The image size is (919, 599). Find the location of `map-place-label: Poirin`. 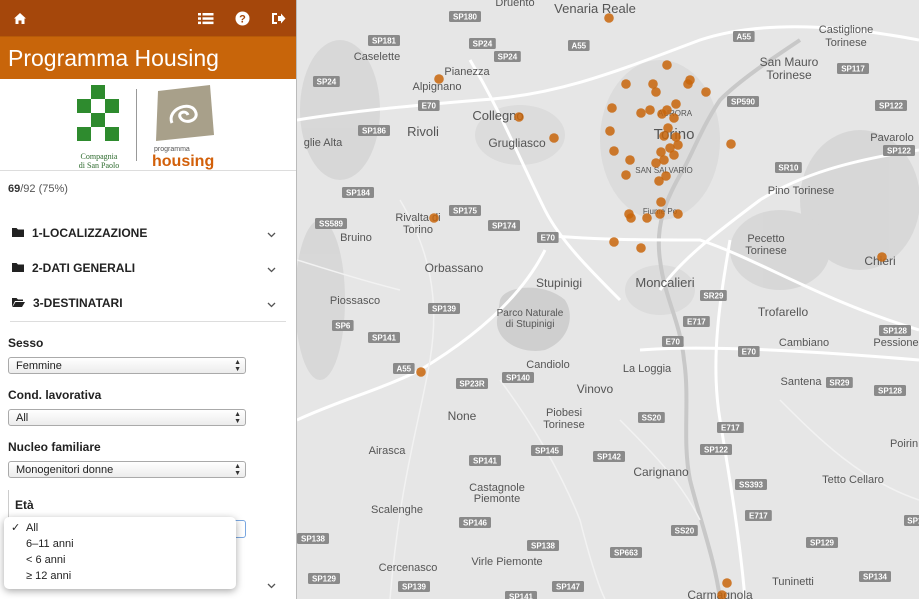

map-place-label: Poirin is located at coordinates (904, 444).